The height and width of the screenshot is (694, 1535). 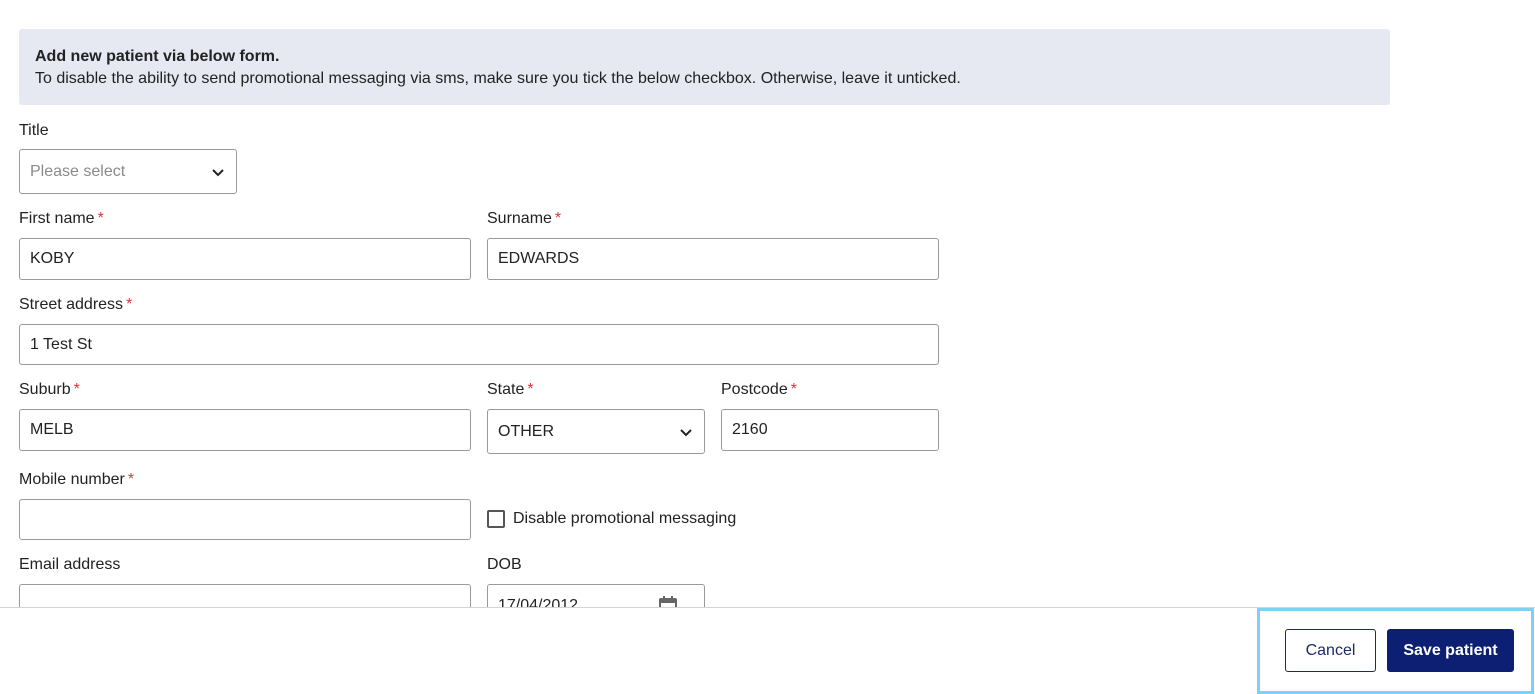 What do you see at coordinates (49, 389) in the screenshot?
I see `suburb-label: Suburb *` at bounding box center [49, 389].